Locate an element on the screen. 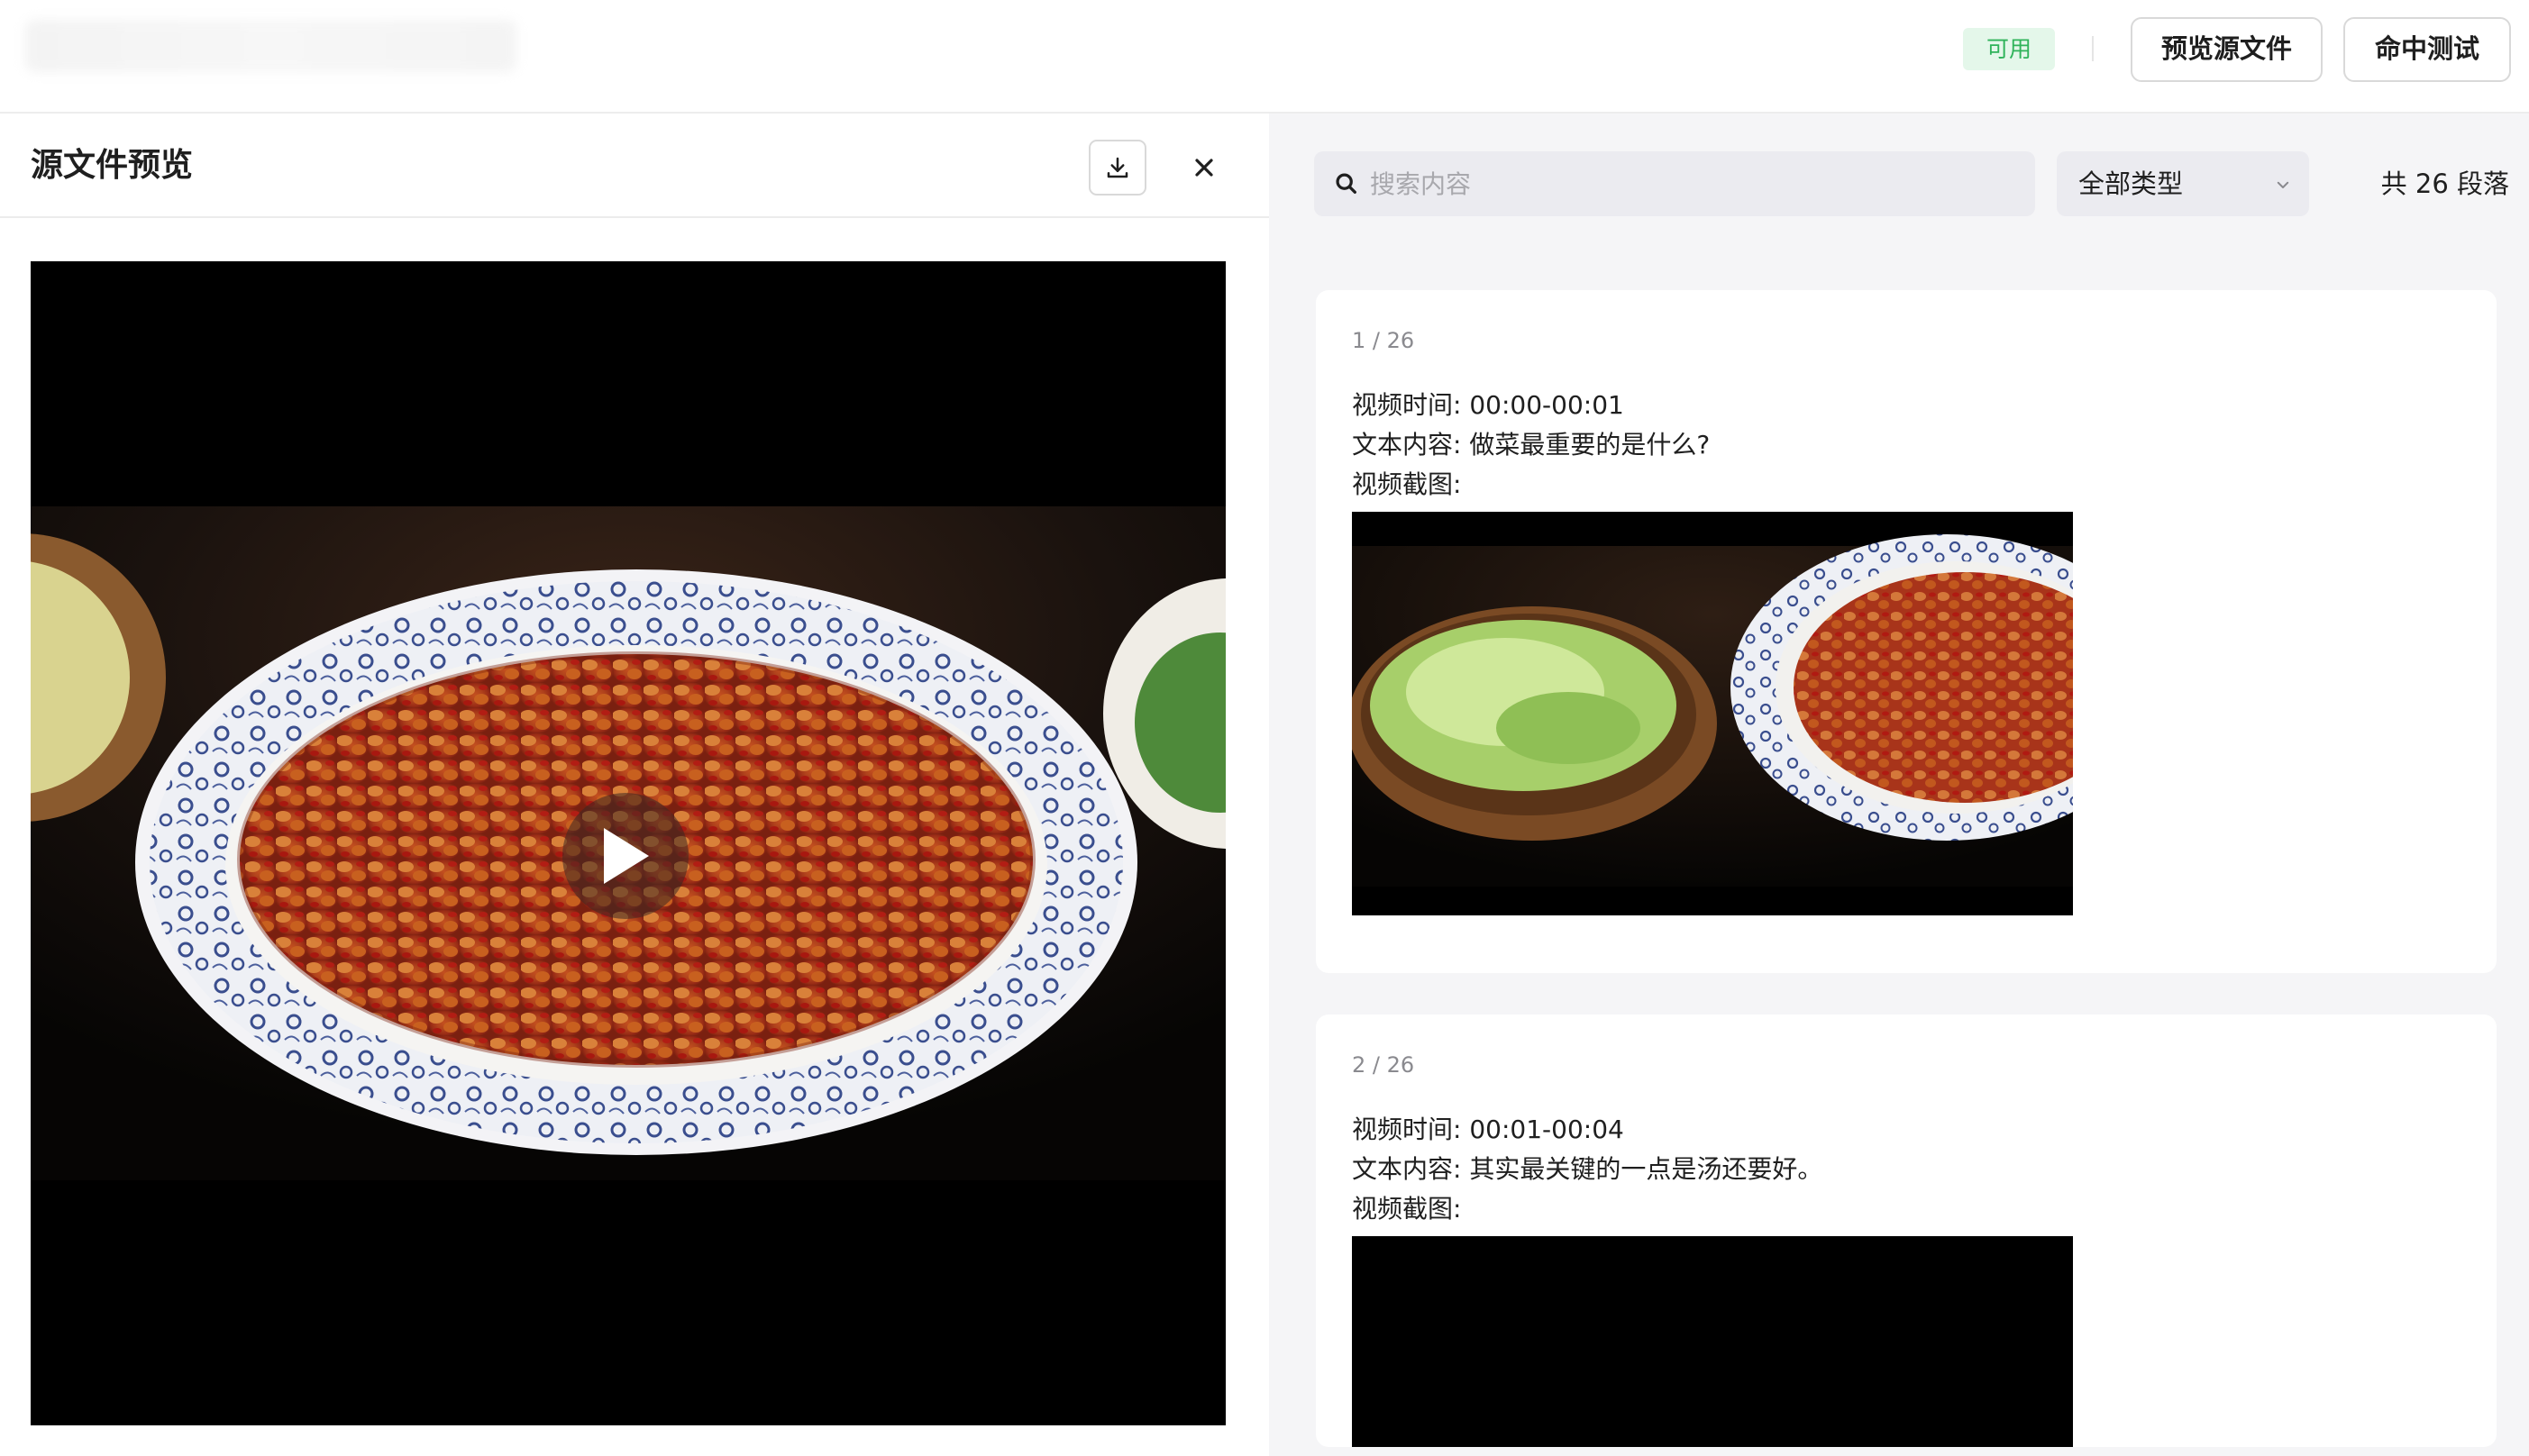  segment-text: 文本内容: 做菜最重要的是什么? is located at coordinates (1531, 445).